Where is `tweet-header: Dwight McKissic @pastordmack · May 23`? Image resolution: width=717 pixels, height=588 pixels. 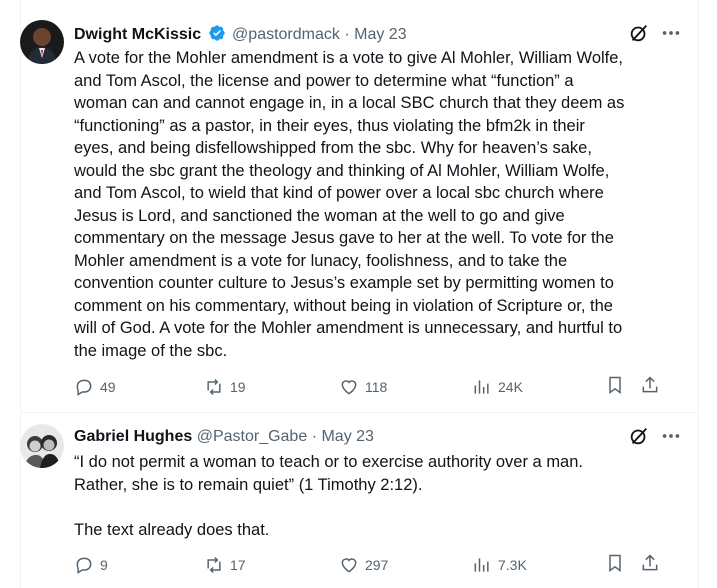
tweet-header: Dwight McKissic @pastordmack · May 23 is located at coordinates (240, 34).